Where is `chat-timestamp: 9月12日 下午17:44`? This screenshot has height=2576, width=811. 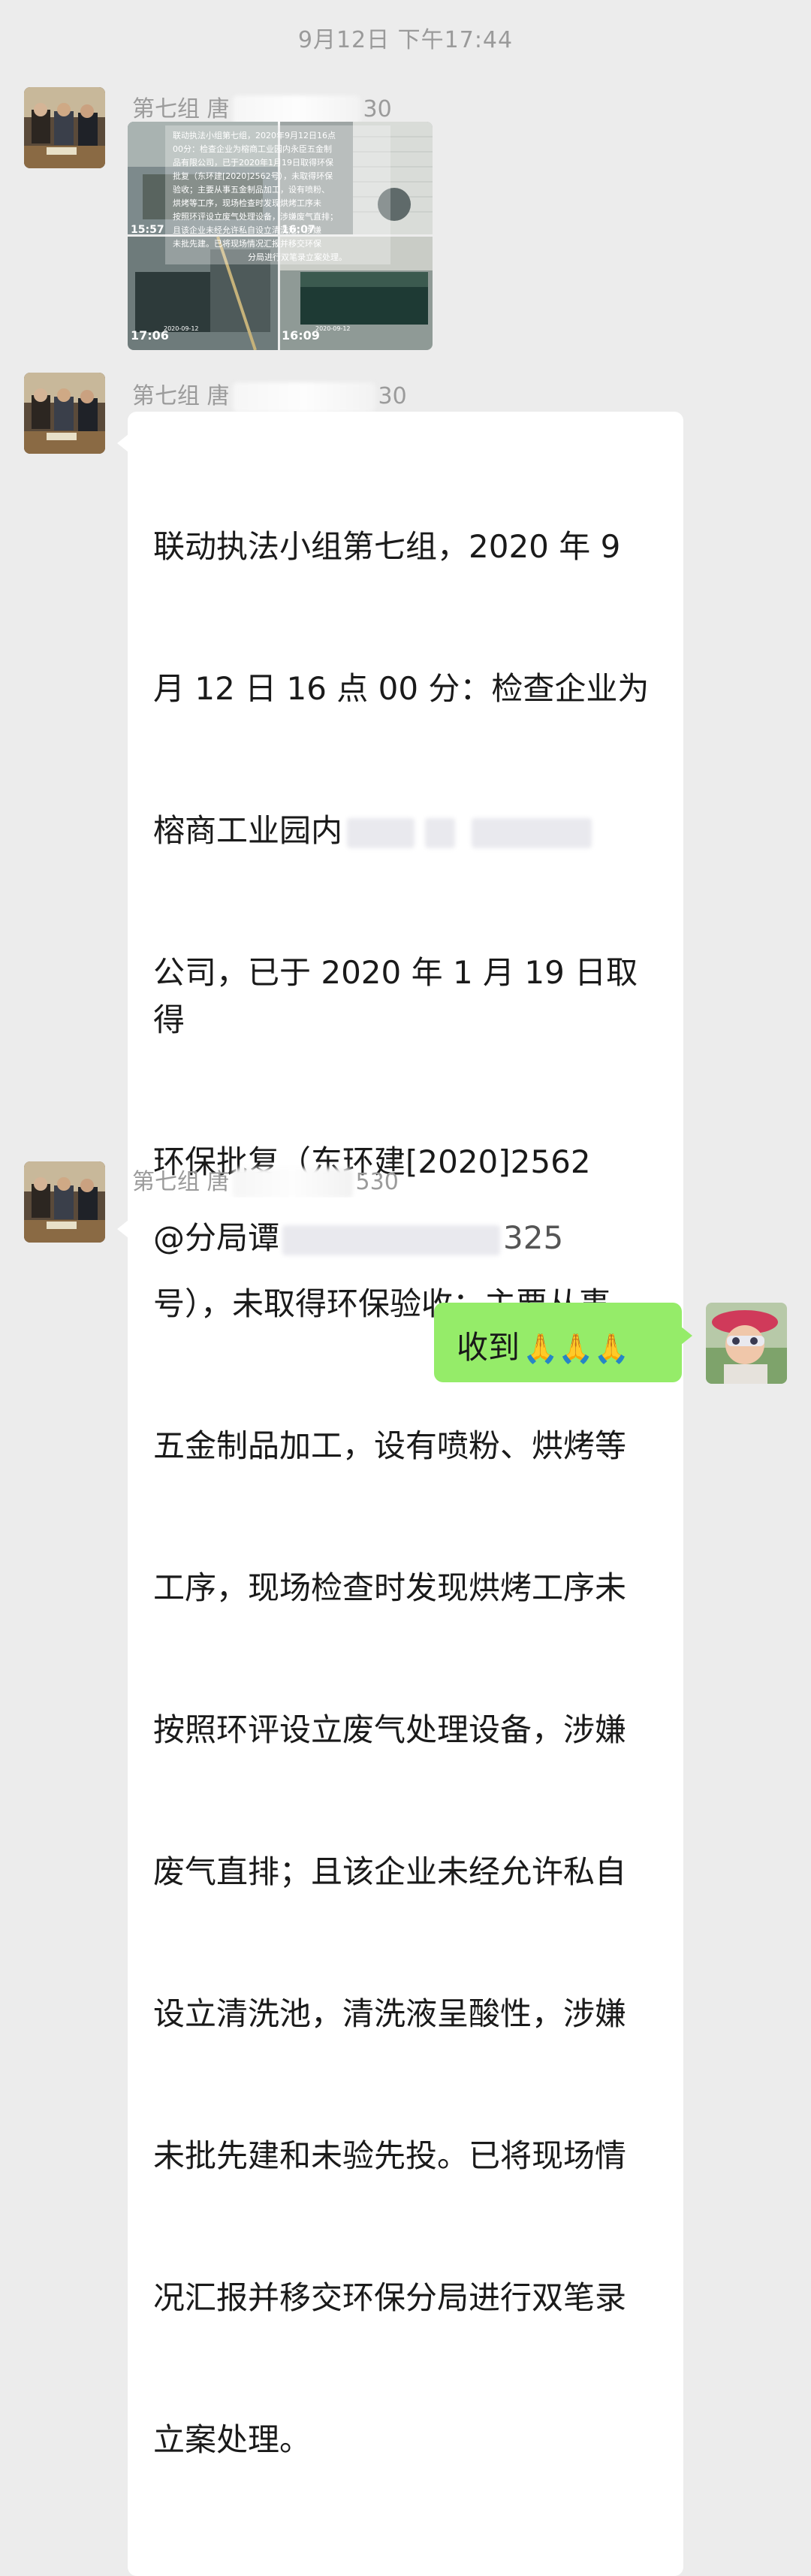 chat-timestamp: 9月12日 下午17:44 is located at coordinates (405, 40).